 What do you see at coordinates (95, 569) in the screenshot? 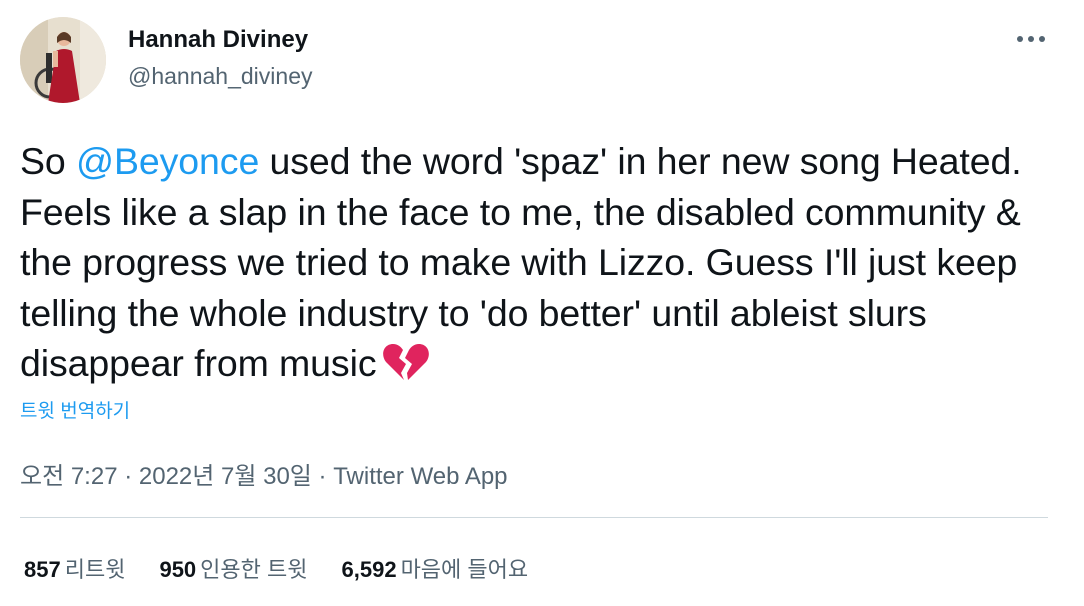
I see `retweets-label: 리트윗` at bounding box center [95, 569].